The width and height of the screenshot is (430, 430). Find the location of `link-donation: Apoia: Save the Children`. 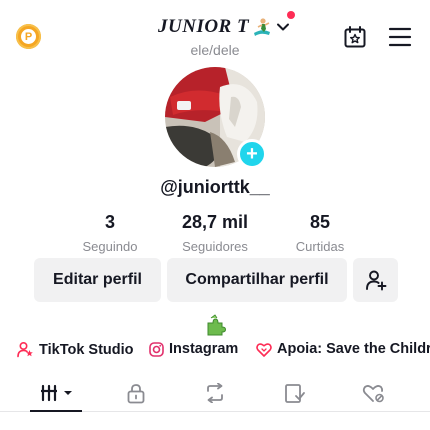

link-donation: Apoia: Save the Children is located at coordinates (343, 349).